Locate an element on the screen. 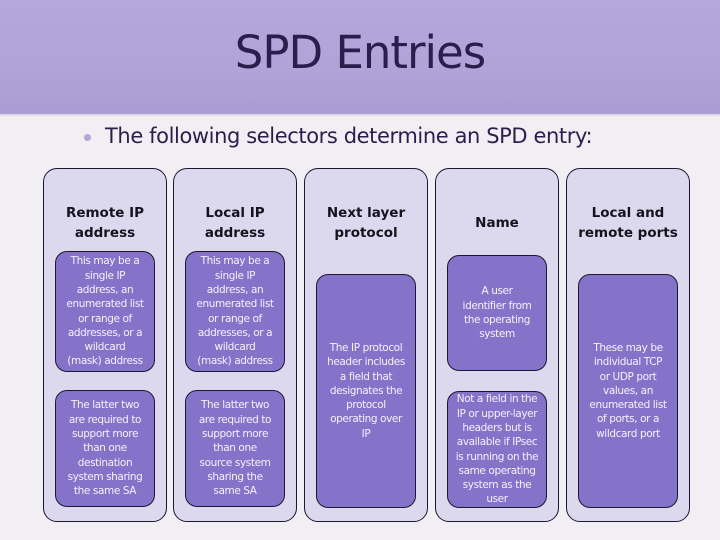 The image size is (720, 540). column-heading: Local IP address is located at coordinates (235, 223).